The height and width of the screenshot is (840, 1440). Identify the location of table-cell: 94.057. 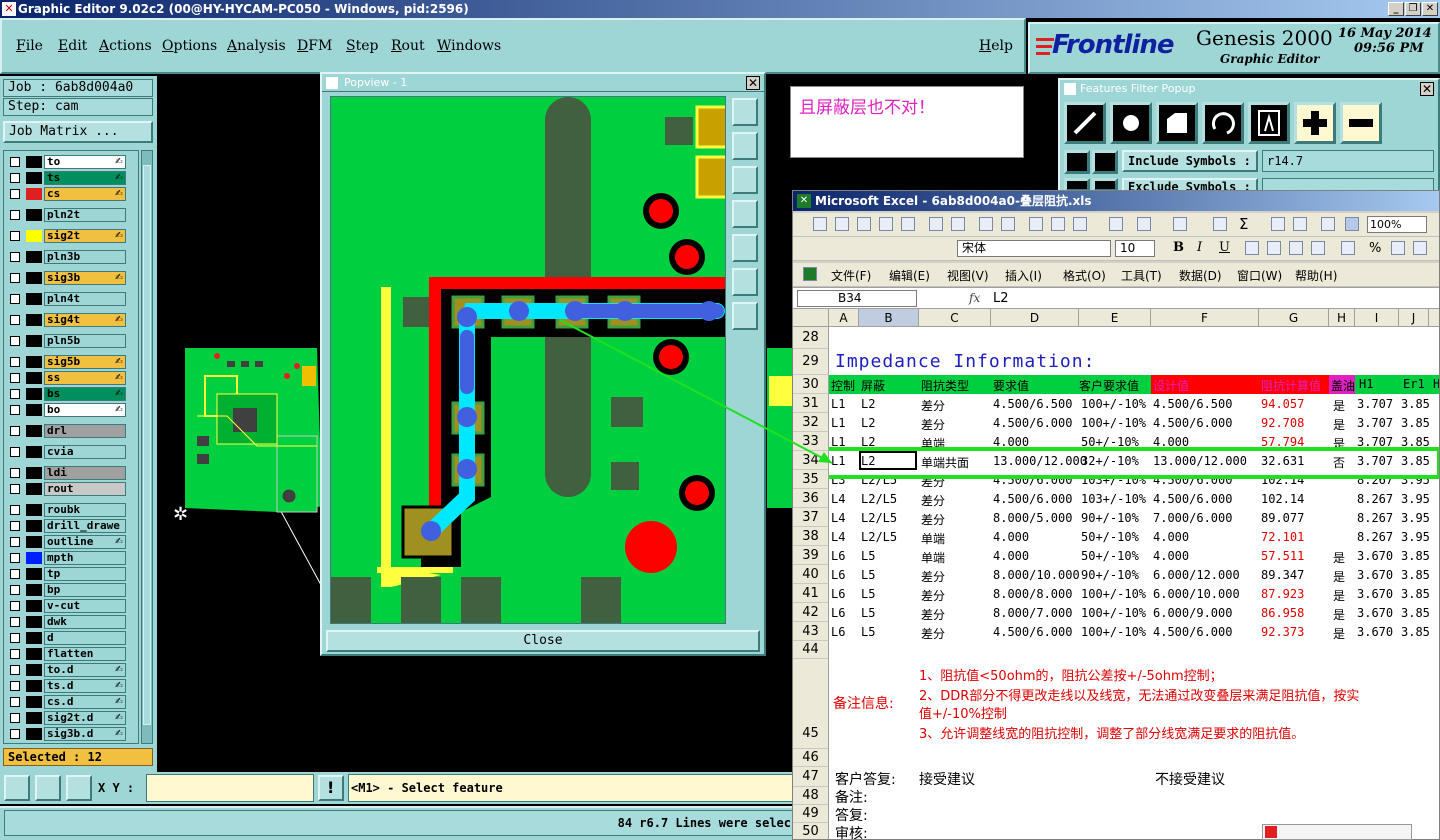
(1282, 404).